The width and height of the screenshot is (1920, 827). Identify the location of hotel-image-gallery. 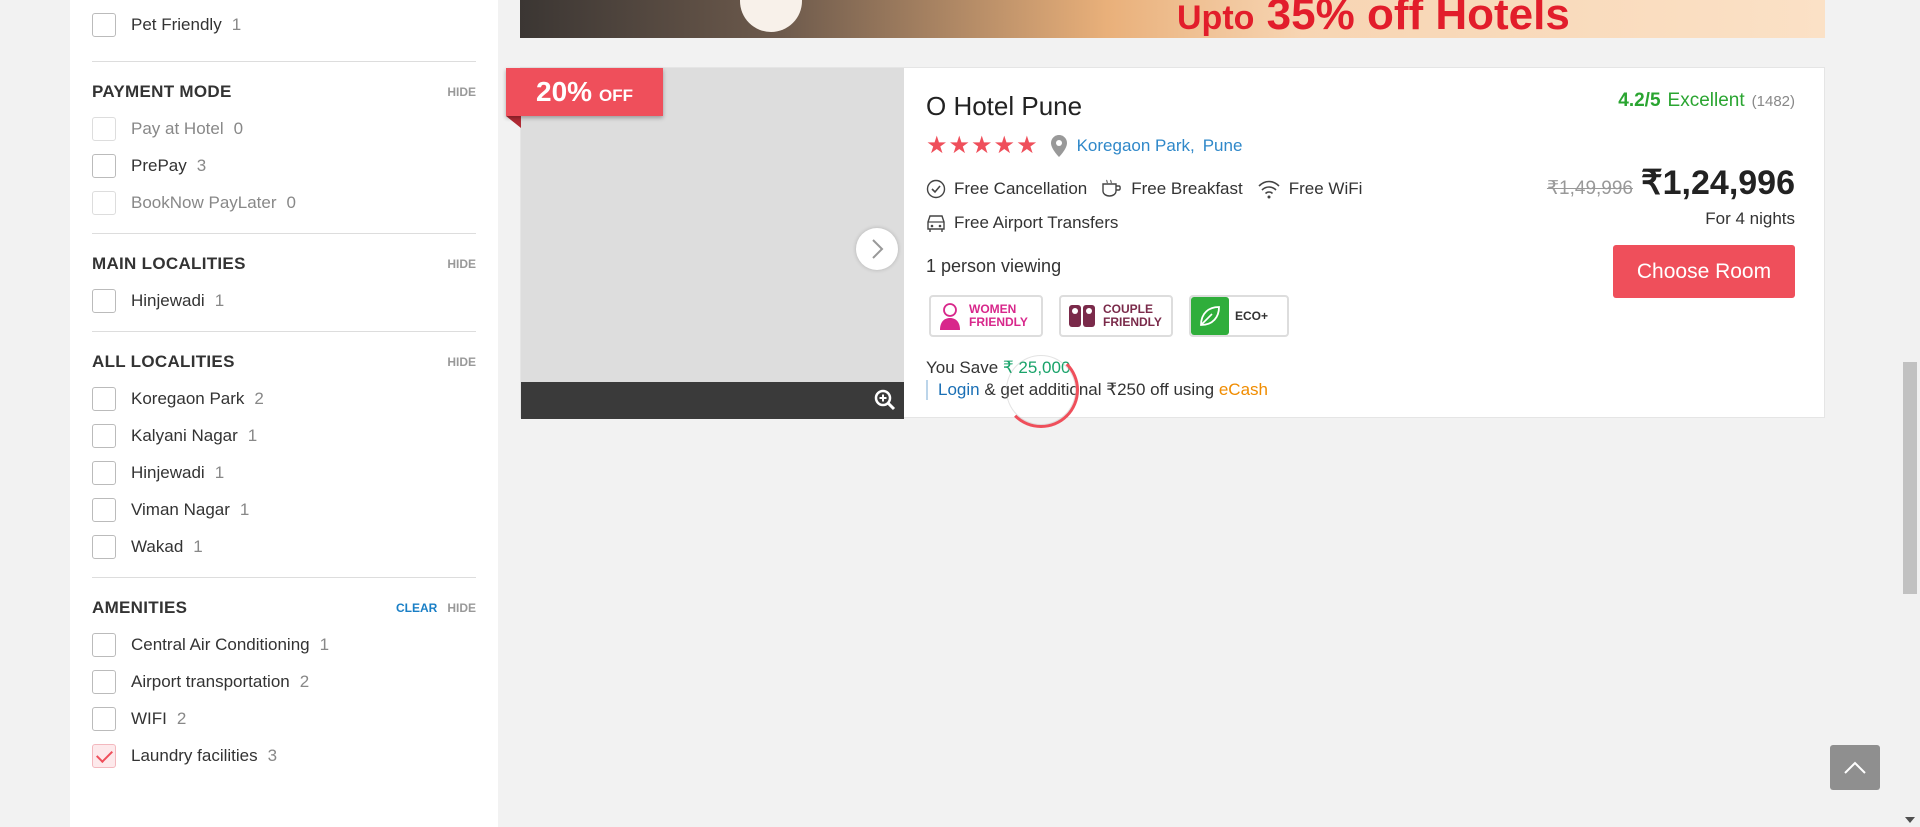
(712, 243).